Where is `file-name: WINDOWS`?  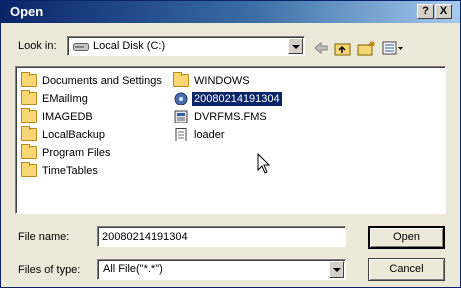 file-name: WINDOWS is located at coordinates (222, 81).